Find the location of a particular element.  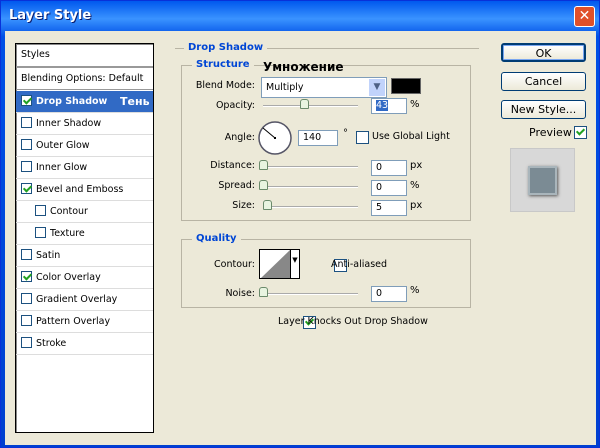

noise-label: Noise: is located at coordinates (240, 293).